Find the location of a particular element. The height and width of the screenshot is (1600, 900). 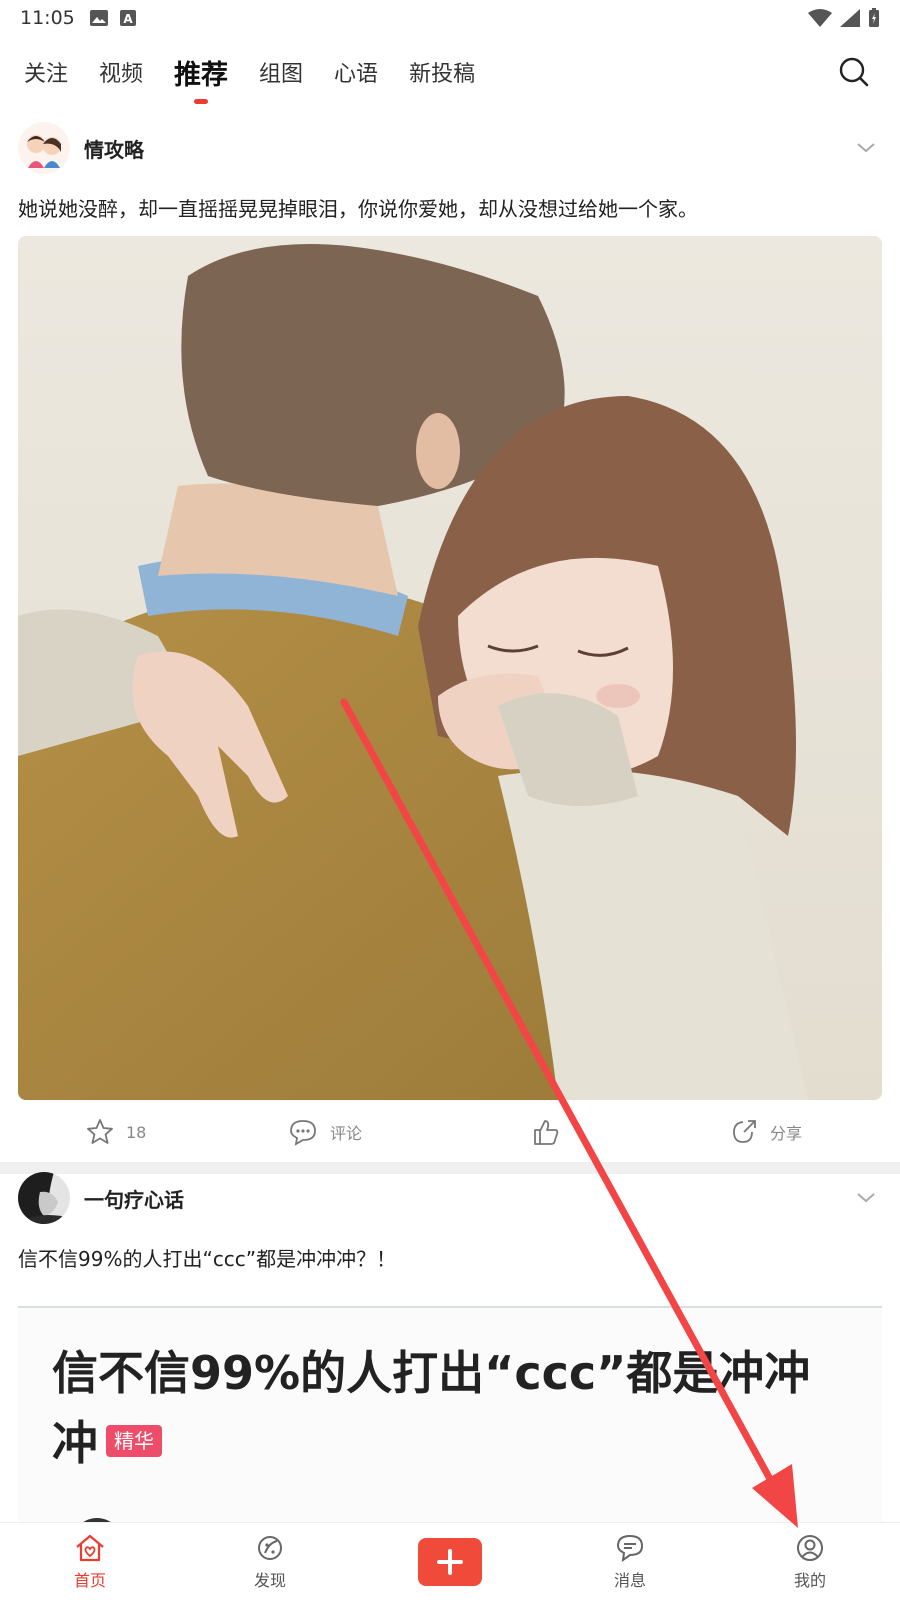

author-name: 一句疗心话 is located at coordinates (134, 1198).